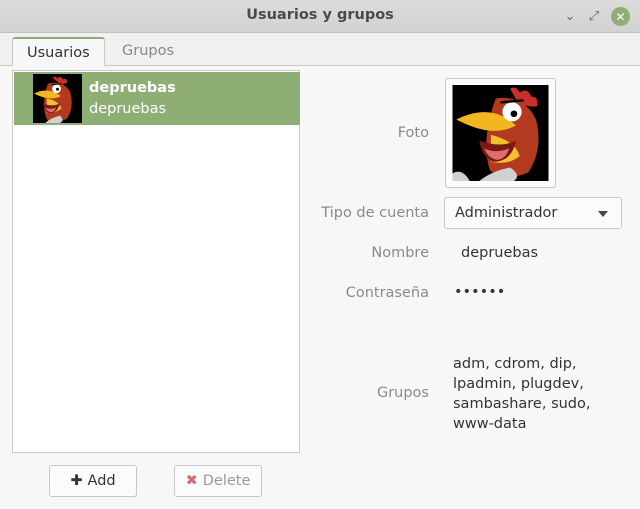  I want to click on tab-grupos: Grupos, so click(148, 51).